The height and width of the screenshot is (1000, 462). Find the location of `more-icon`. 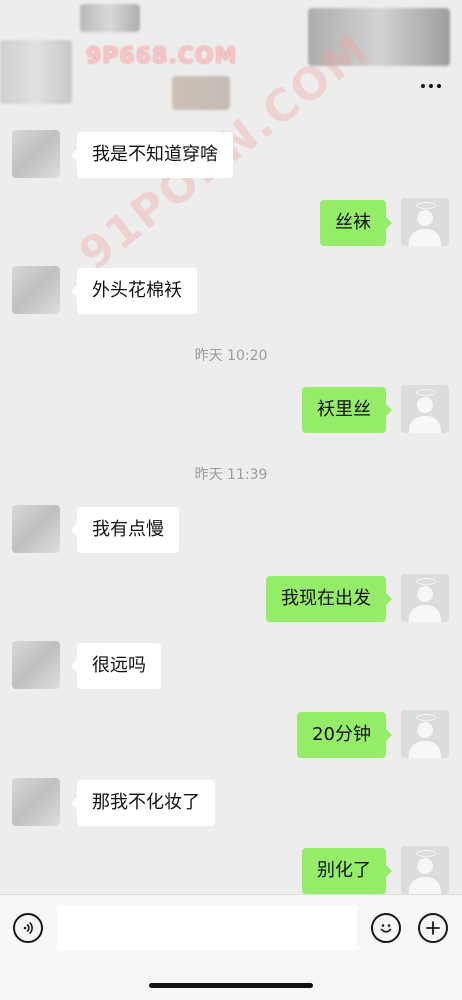

more-icon is located at coordinates (423, 86).